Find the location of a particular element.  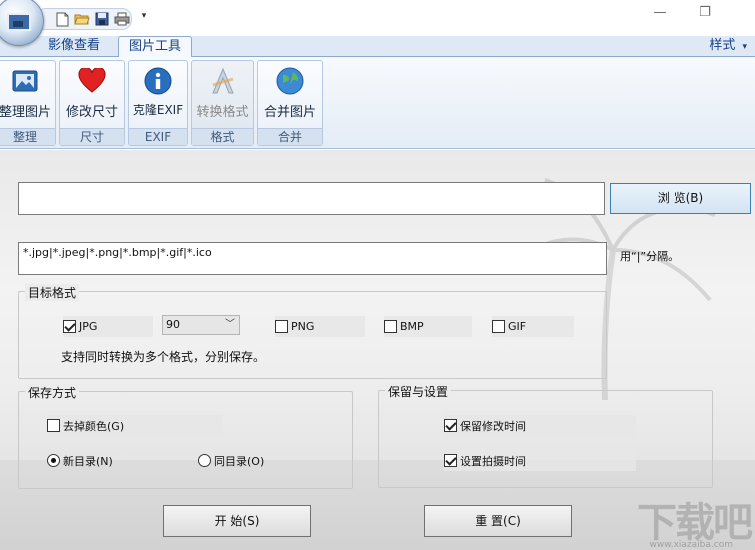

remove-color-check-icon is located at coordinates (53, 425).